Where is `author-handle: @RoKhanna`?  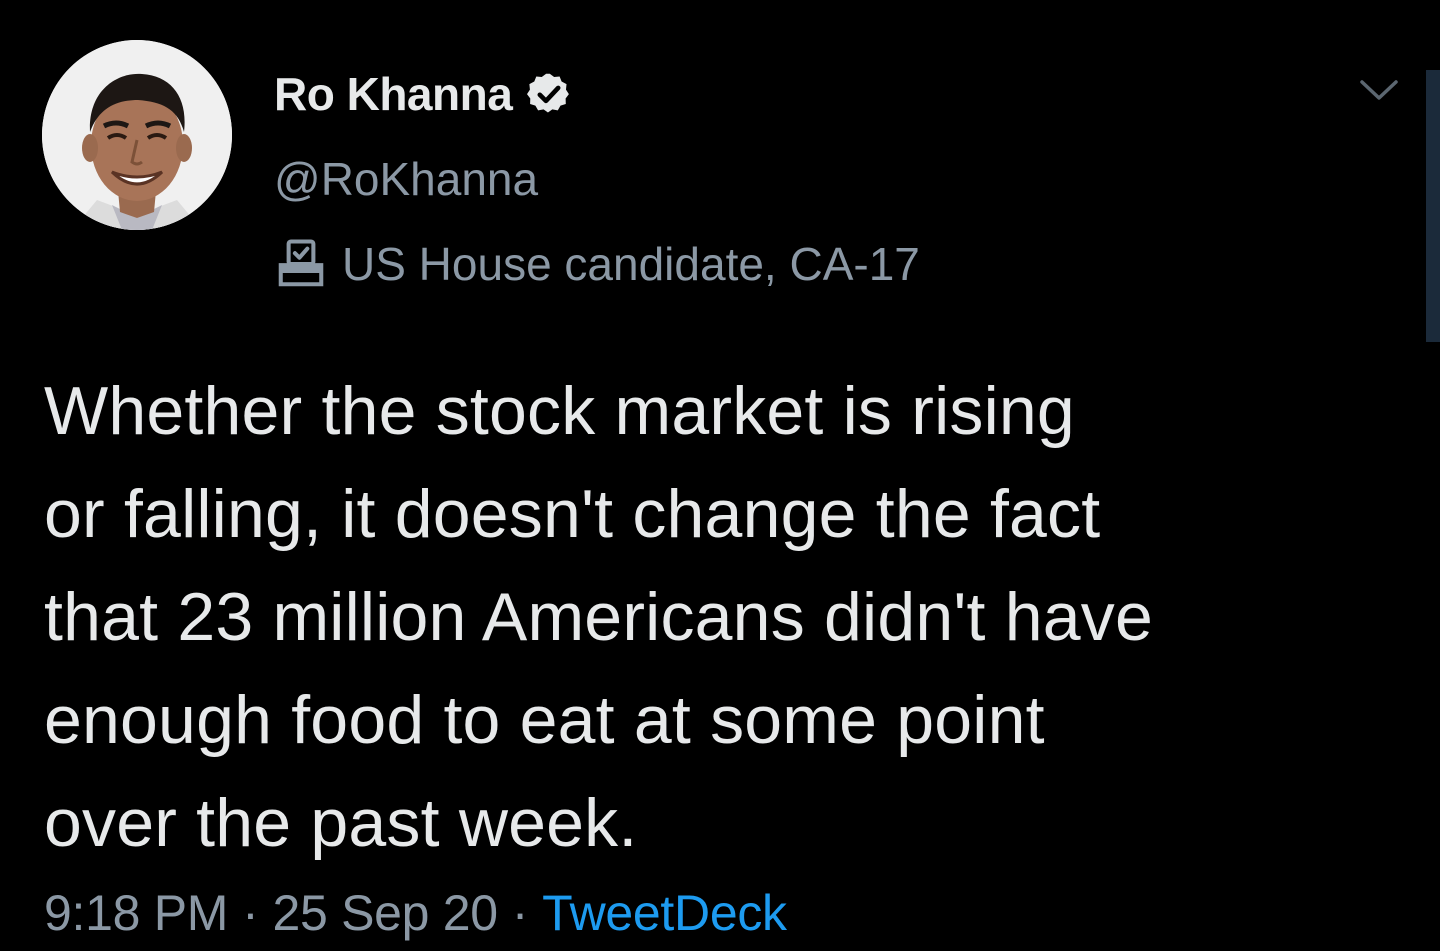 author-handle: @RoKhanna is located at coordinates (406, 179).